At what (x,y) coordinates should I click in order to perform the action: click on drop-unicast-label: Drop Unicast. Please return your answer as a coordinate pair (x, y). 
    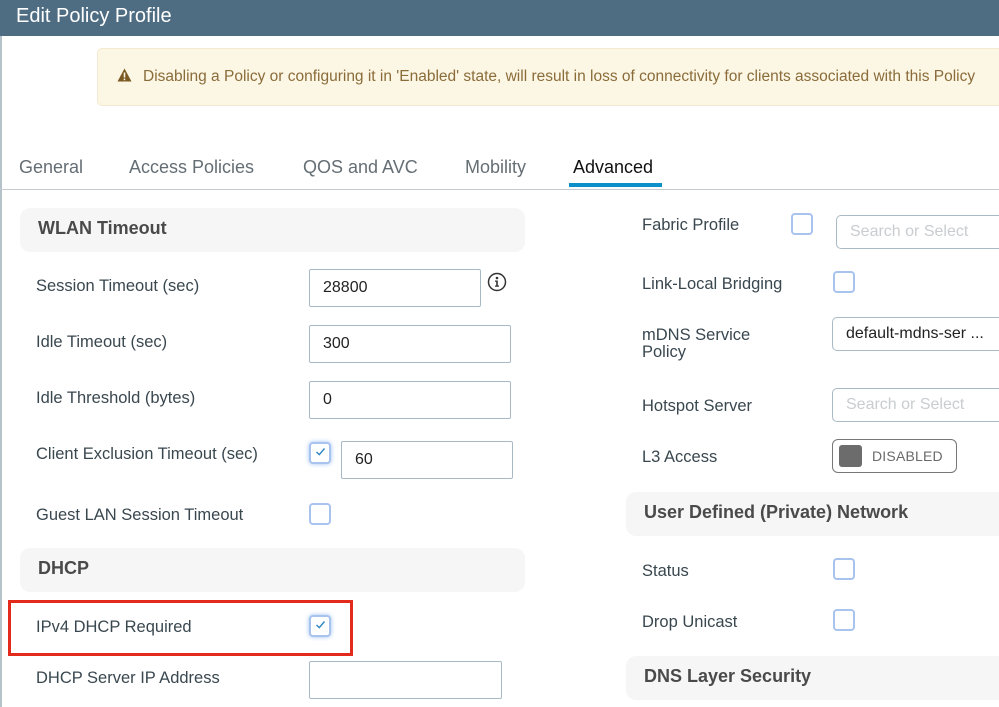
    Looking at the image, I should click on (690, 622).